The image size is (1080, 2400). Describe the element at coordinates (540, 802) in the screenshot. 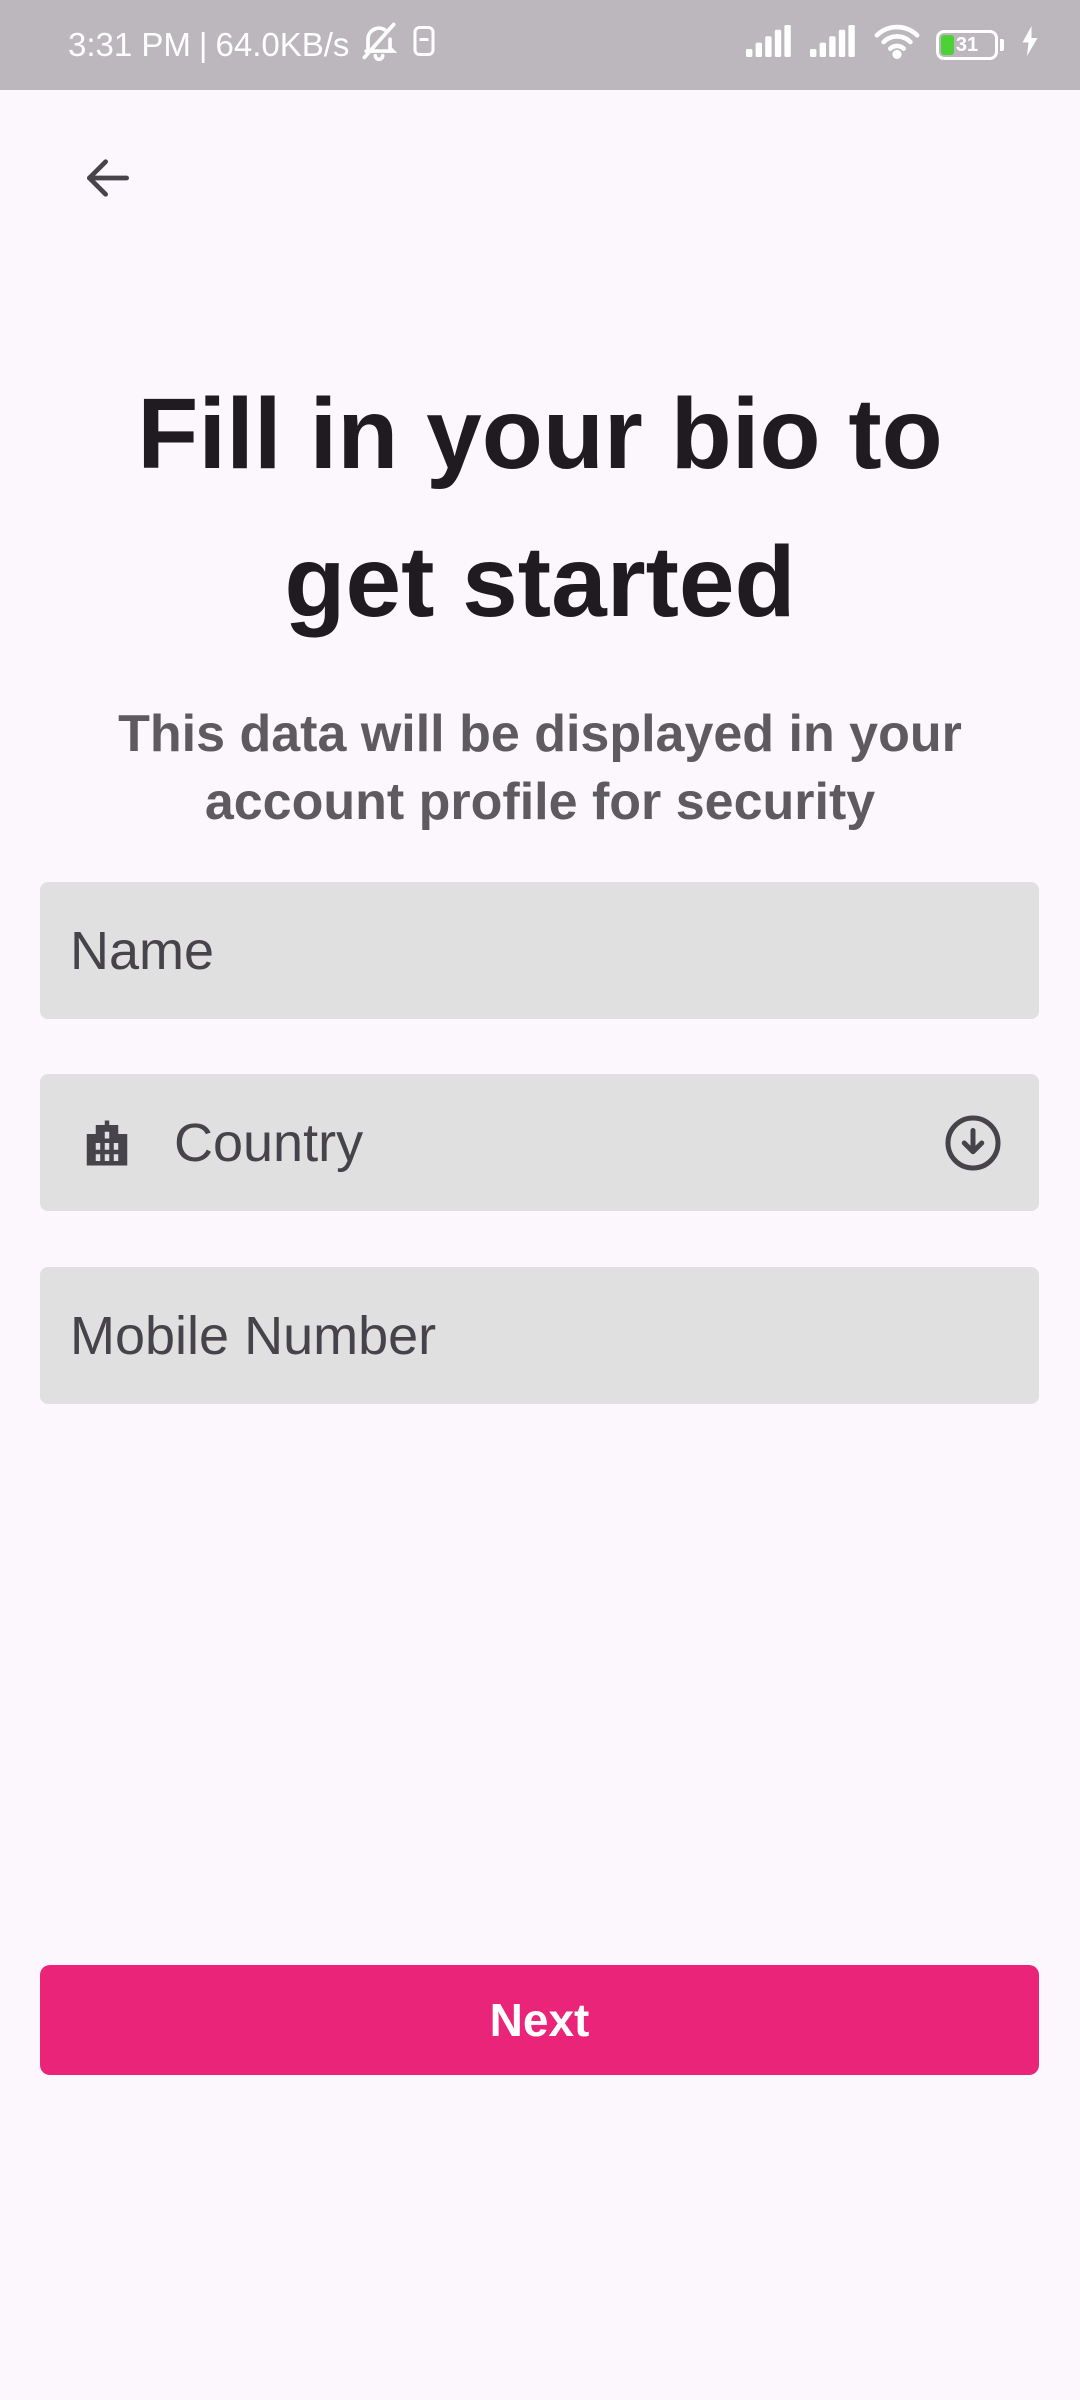

I see `subtitle-line-2: account profile for security` at that location.